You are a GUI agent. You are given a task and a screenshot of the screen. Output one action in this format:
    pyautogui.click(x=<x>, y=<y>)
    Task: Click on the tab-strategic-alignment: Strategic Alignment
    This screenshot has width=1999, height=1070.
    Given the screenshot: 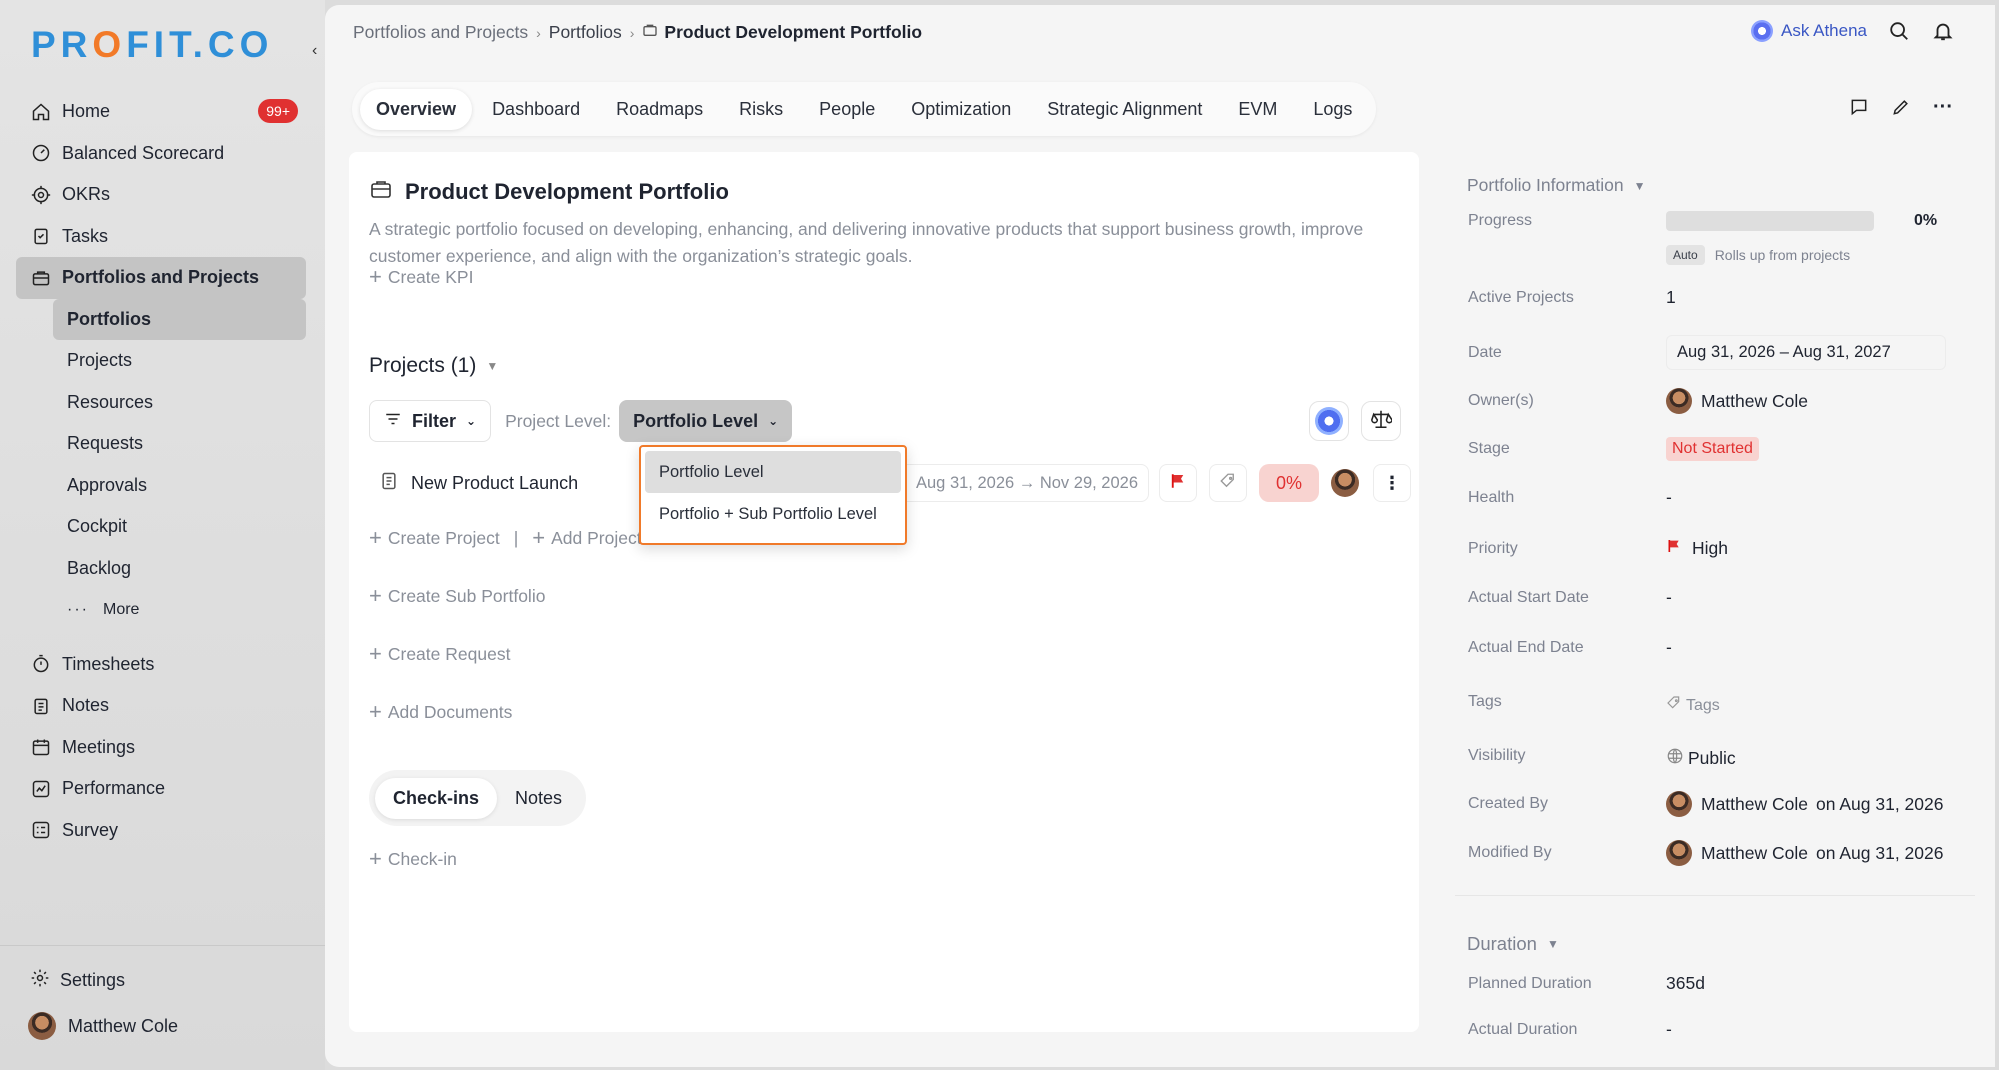 What is the action you would take?
    pyautogui.click(x=1124, y=109)
    